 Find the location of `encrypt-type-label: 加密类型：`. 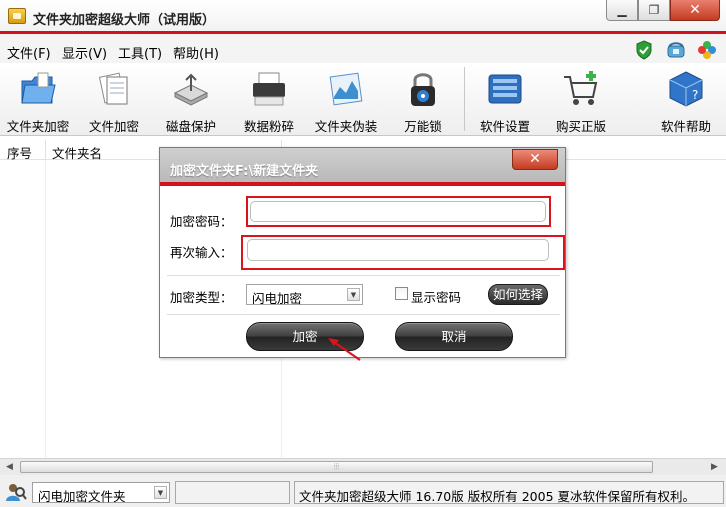

encrypt-type-label: 加密类型： is located at coordinates (201, 297).